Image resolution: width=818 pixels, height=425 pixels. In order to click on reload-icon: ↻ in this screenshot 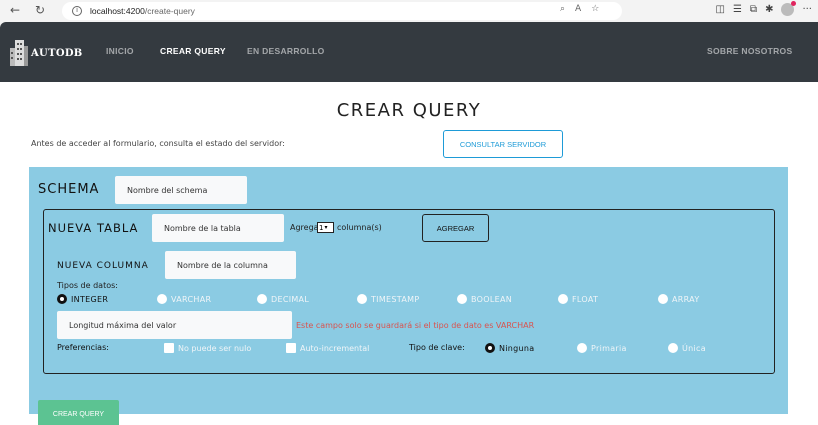, I will do `click(40, 10)`.